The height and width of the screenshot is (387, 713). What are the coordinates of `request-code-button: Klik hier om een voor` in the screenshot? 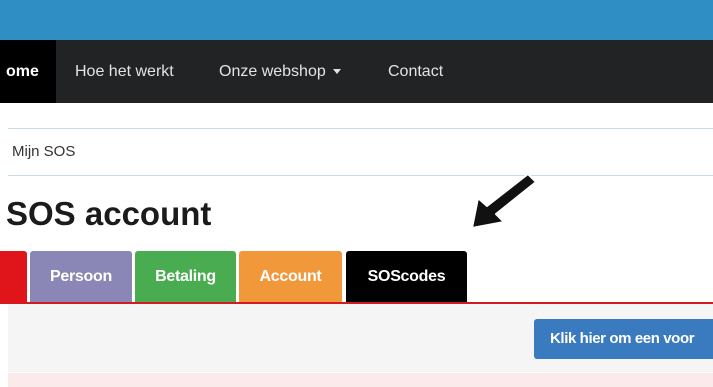 It's located at (623, 339).